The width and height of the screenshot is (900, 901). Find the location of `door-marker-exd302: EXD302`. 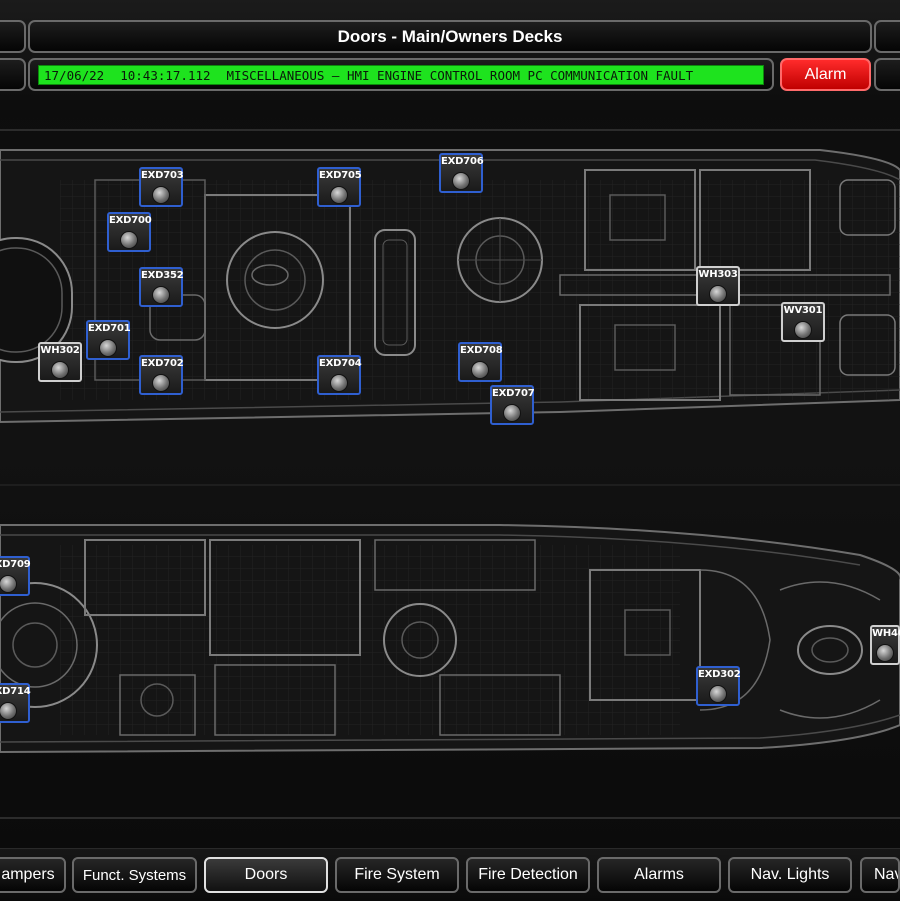

door-marker-exd302: EXD302 is located at coordinates (718, 686).